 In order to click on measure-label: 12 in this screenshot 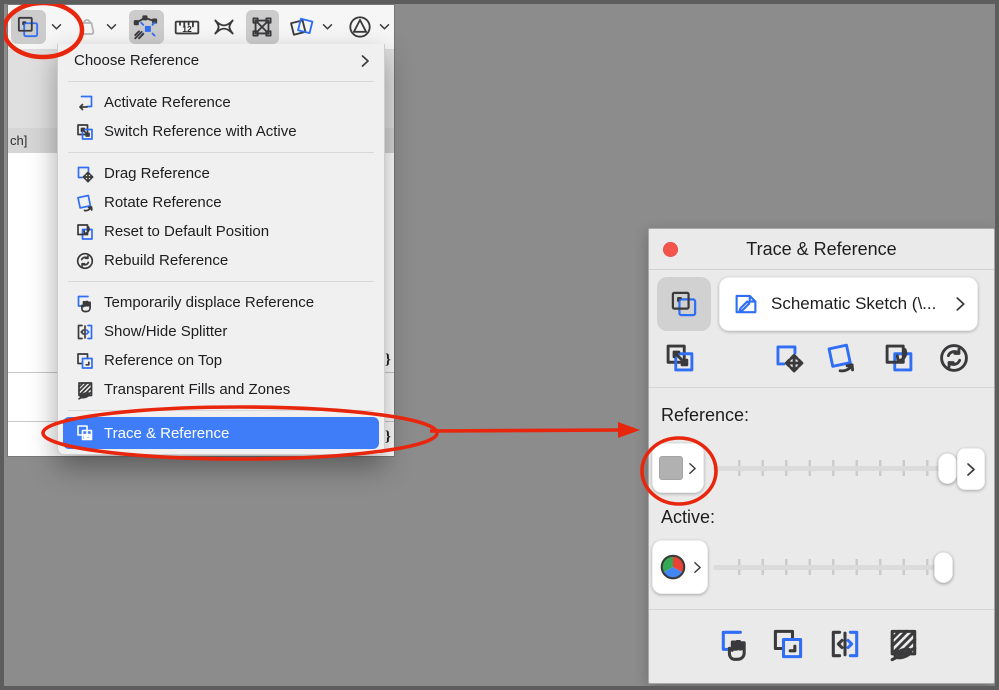, I will do `click(187, 29)`.